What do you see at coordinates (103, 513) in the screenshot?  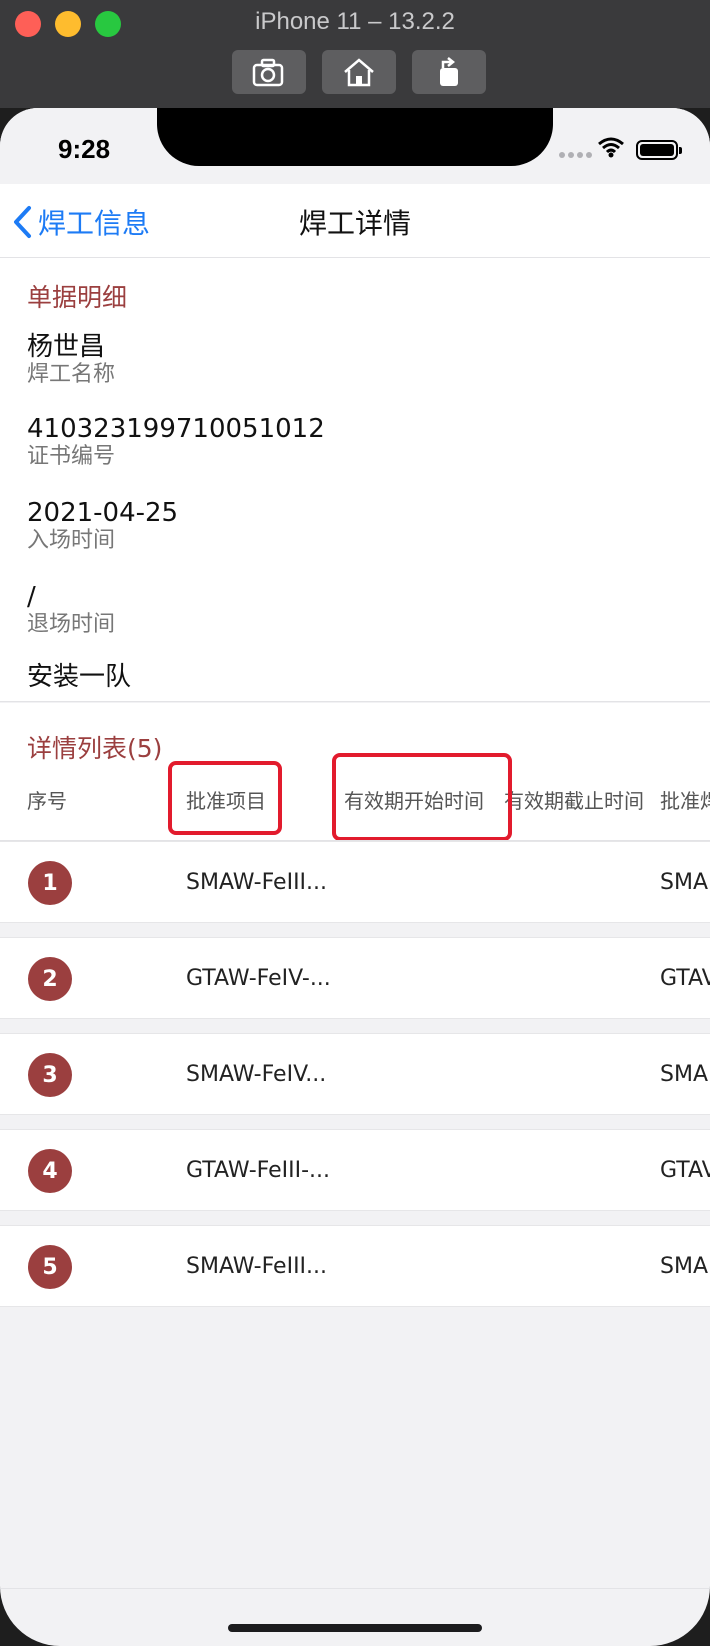 I see `field-value: 2021-04-25` at bounding box center [103, 513].